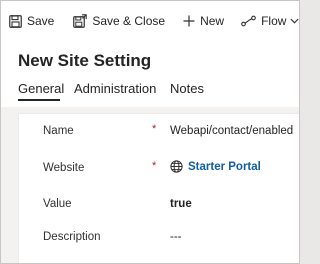  I want to click on tab-general: General, so click(41, 88).